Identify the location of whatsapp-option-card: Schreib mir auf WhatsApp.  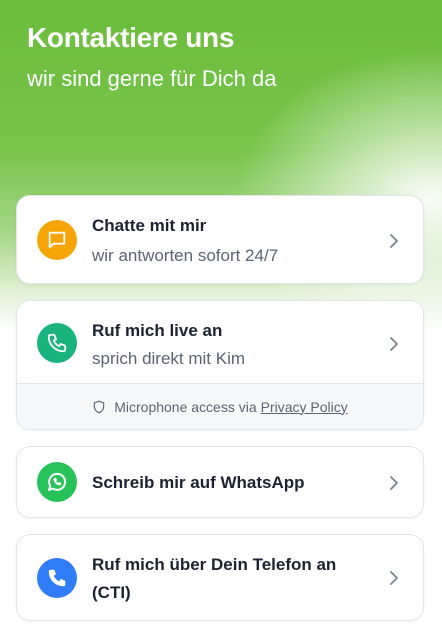
(220, 482).